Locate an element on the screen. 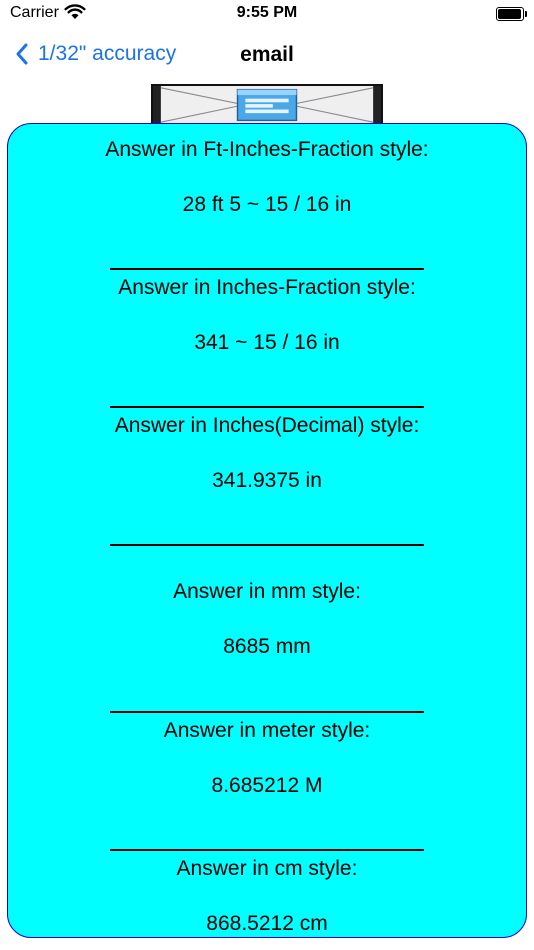  back-button: 1/32" accuracy is located at coordinates (95, 54).